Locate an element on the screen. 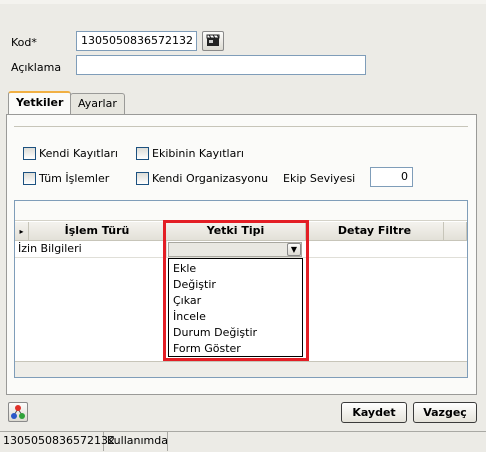 This screenshot has width=486, height=452. tab-ayarlar: Ayarlar is located at coordinates (97, 104).